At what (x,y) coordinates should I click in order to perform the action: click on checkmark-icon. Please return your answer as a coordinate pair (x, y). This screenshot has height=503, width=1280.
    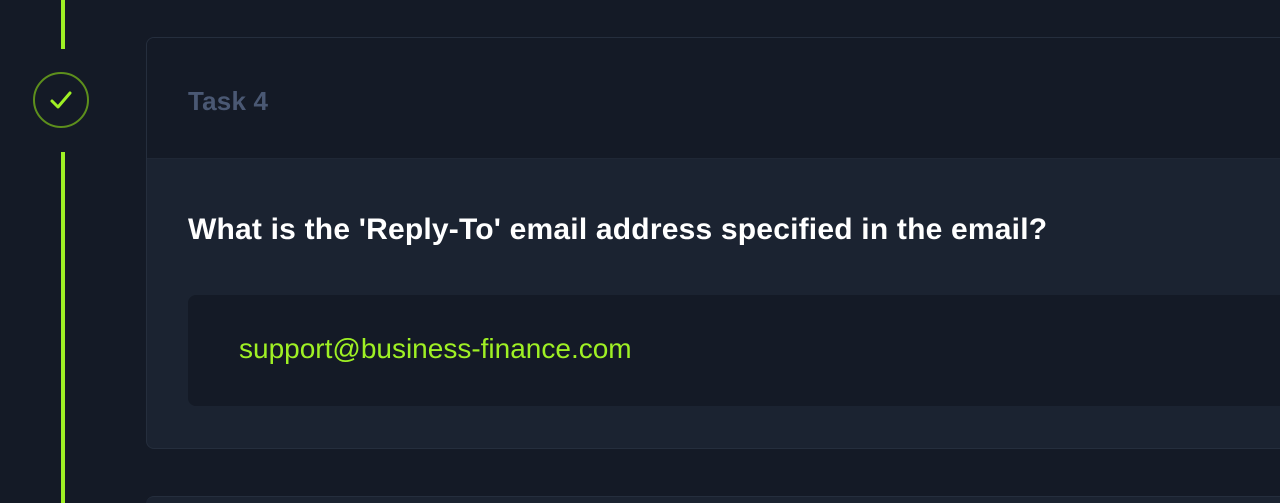
    Looking at the image, I should click on (61, 100).